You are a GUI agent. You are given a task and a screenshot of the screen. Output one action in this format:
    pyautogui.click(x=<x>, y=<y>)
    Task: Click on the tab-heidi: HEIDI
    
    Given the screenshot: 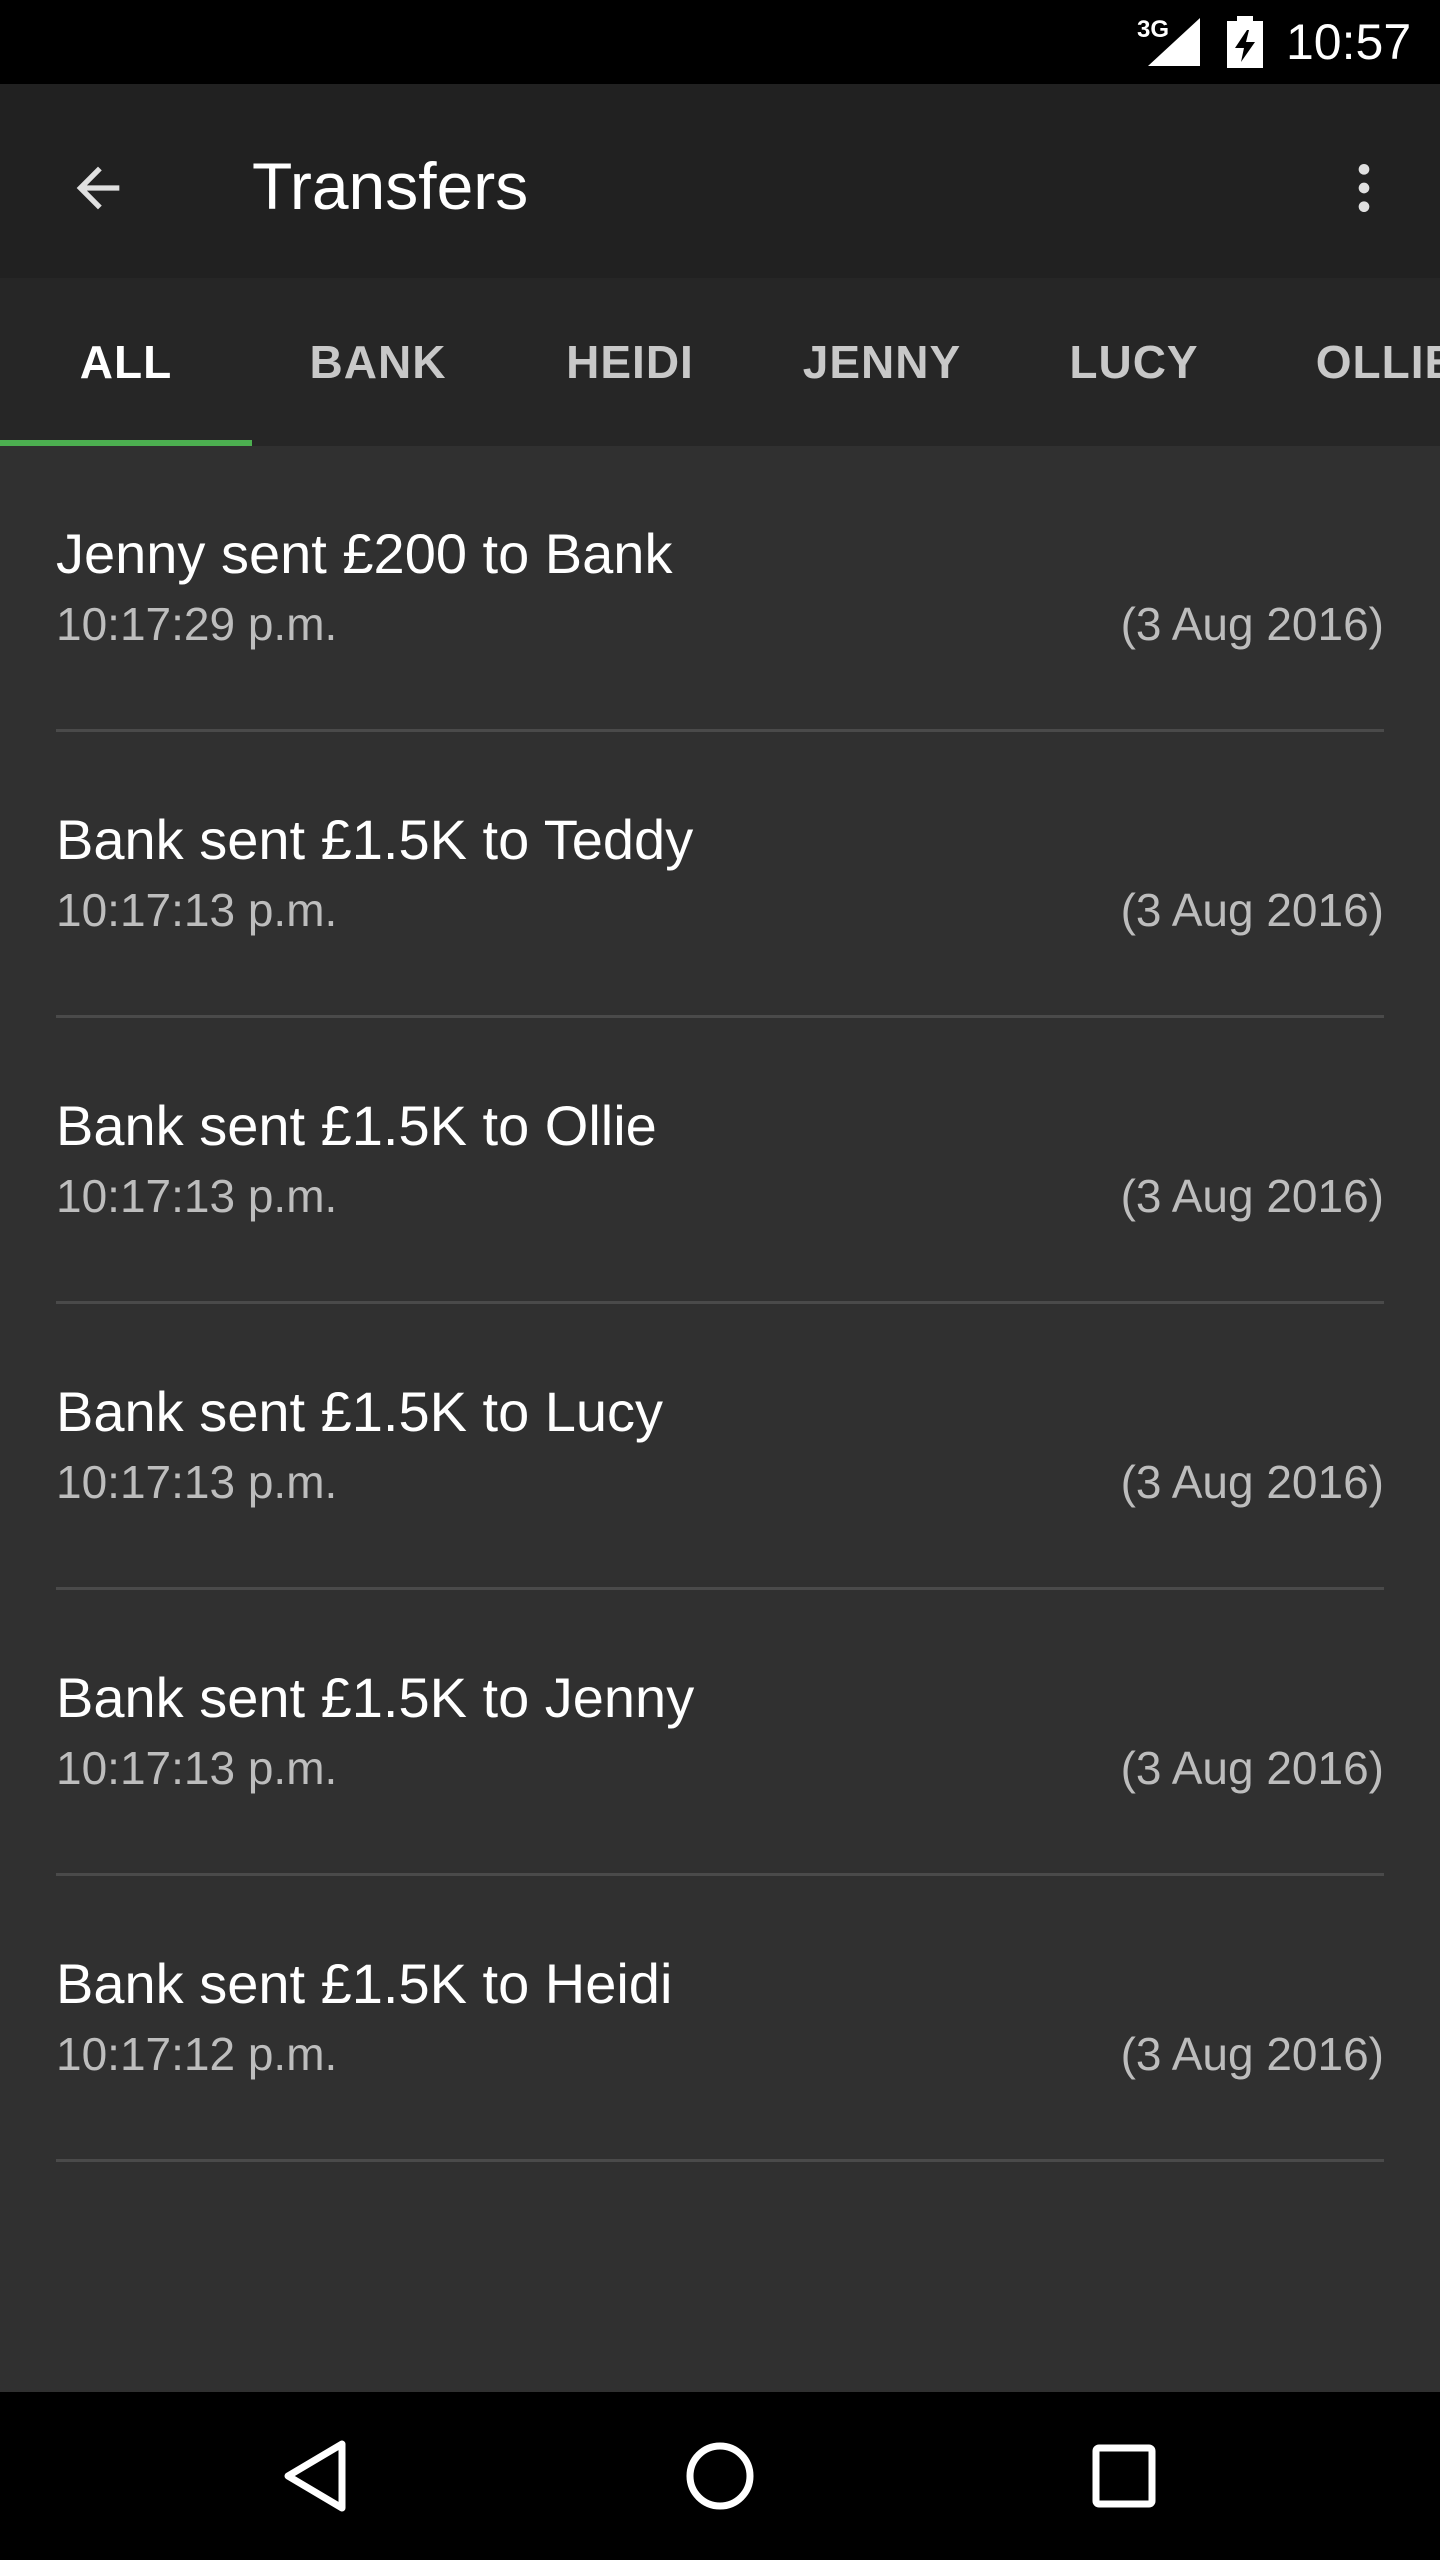 What is the action you would take?
    pyautogui.click(x=630, y=362)
    